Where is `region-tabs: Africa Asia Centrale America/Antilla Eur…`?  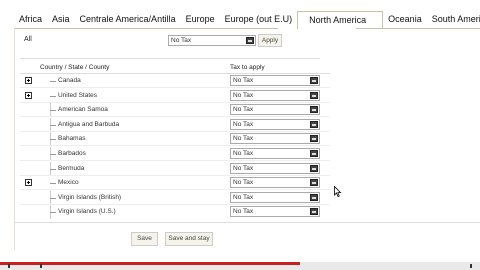 region-tabs: Africa Asia Centrale America/Antilla Eur… is located at coordinates (247, 20).